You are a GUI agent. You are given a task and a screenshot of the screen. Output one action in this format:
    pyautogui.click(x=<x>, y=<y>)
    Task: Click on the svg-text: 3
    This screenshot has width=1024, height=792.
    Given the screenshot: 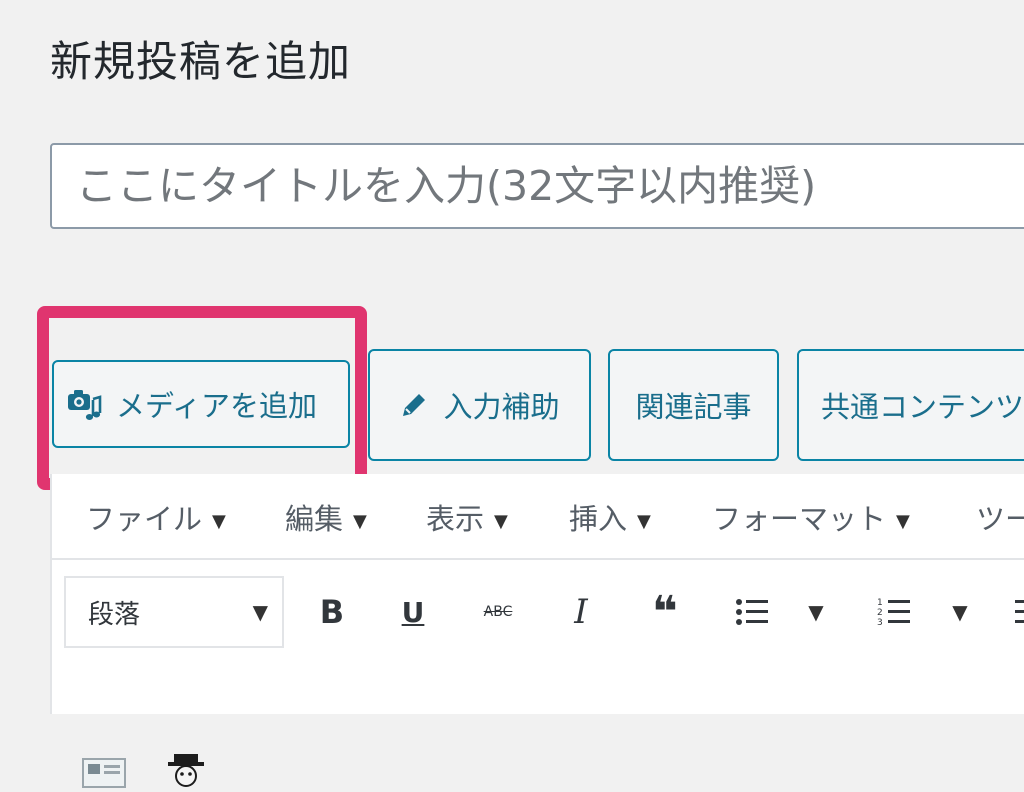 What is the action you would take?
    pyautogui.click(x=880, y=623)
    